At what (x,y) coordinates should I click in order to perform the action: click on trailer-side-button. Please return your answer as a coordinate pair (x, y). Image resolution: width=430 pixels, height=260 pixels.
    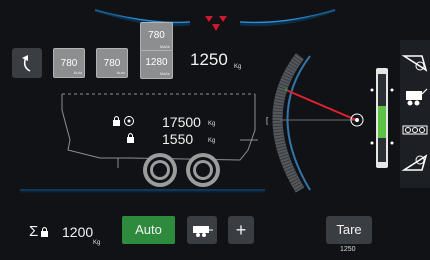
    Looking at the image, I should click on (415, 98).